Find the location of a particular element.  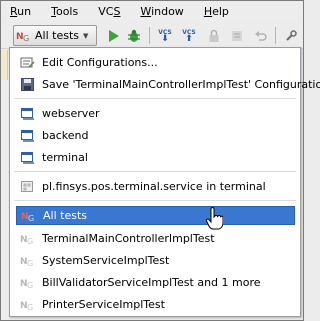

save-icon is located at coordinates (27, 84).